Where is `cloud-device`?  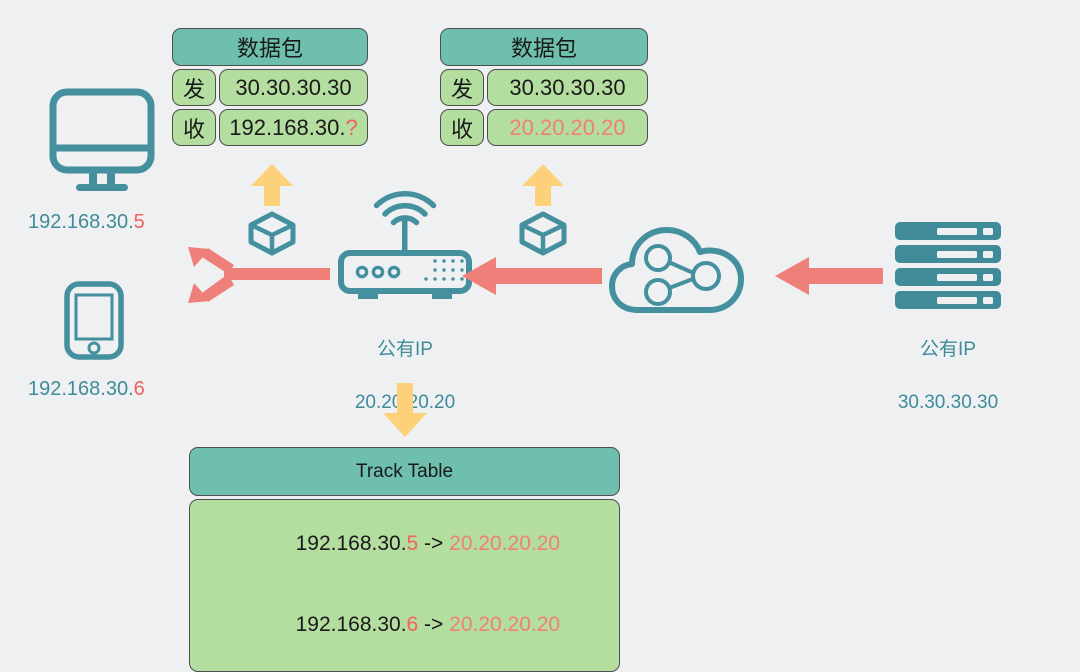
cloud-device is located at coordinates (683, 270).